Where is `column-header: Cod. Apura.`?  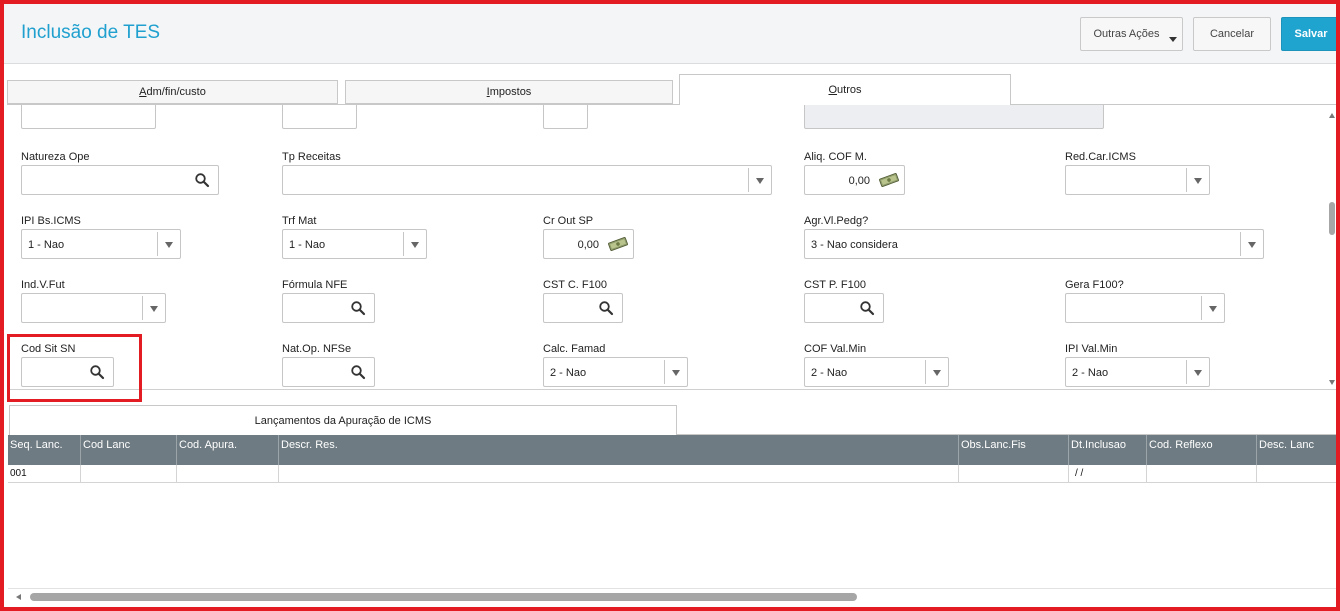
column-header: Cod. Apura. is located at coordinates (228, 450).